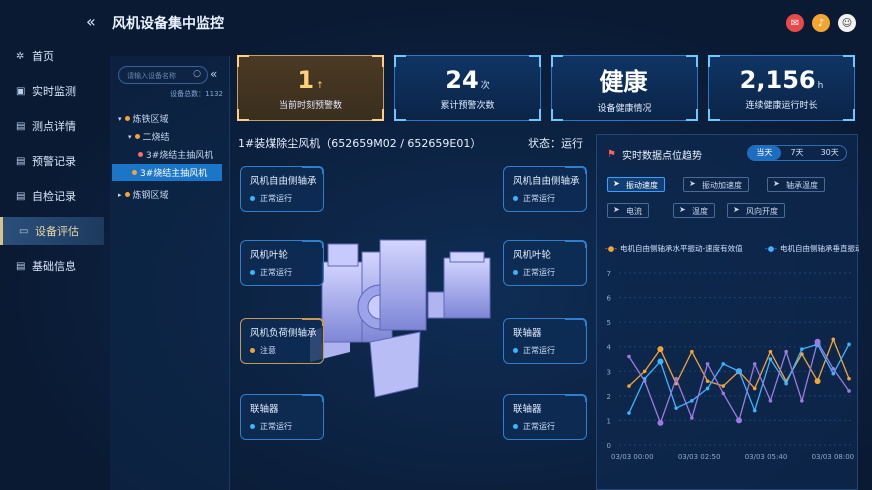 Image resolution: width=872 pixels, height=490 pixels. I want to click on collapse-tree-icon: «, so click(213, 74).